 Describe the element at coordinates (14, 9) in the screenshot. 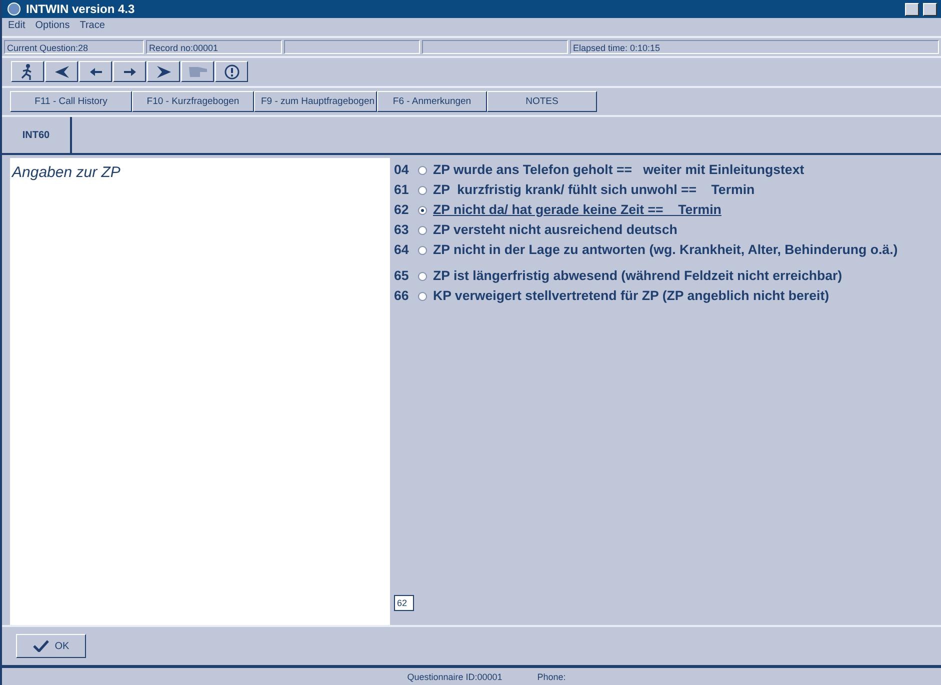

I see `globe-icon` at that location.